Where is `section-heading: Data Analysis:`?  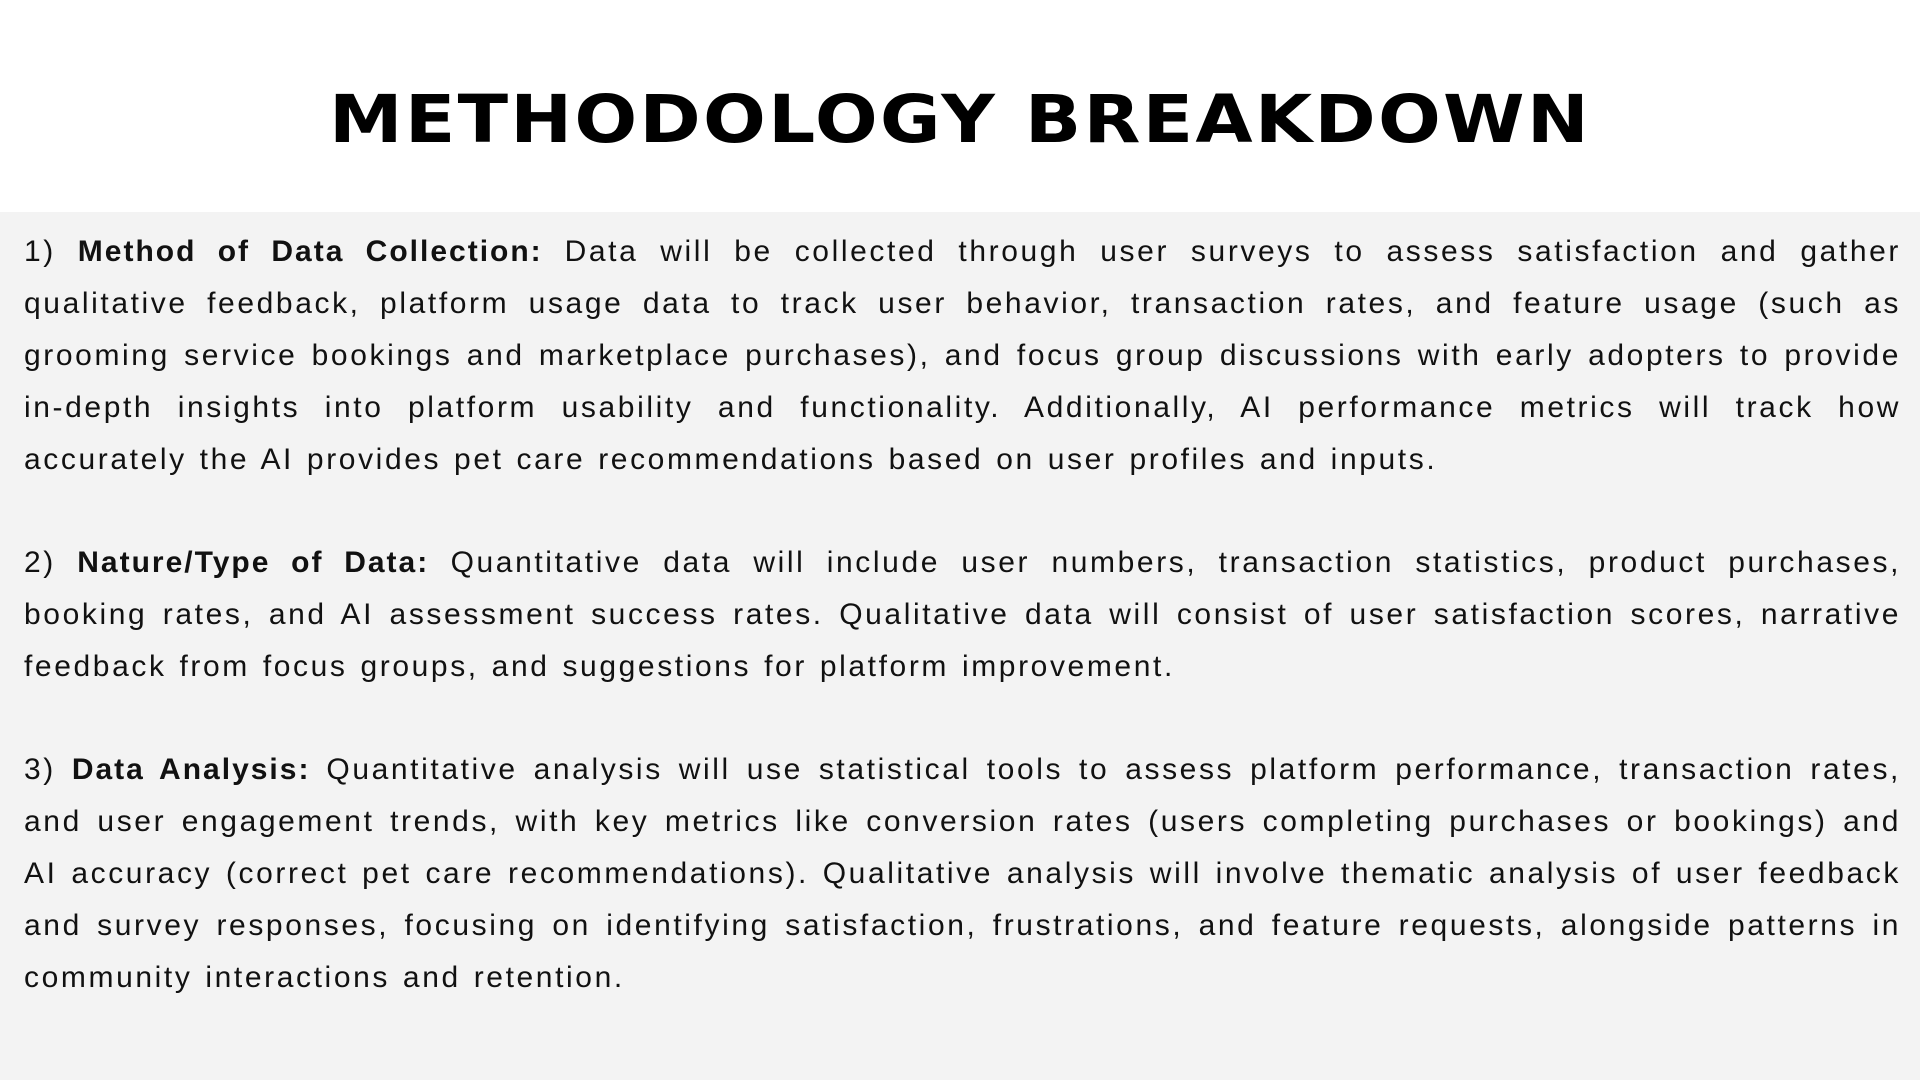
section-heading: Data Analysis: is located at coordinates (191, 769).